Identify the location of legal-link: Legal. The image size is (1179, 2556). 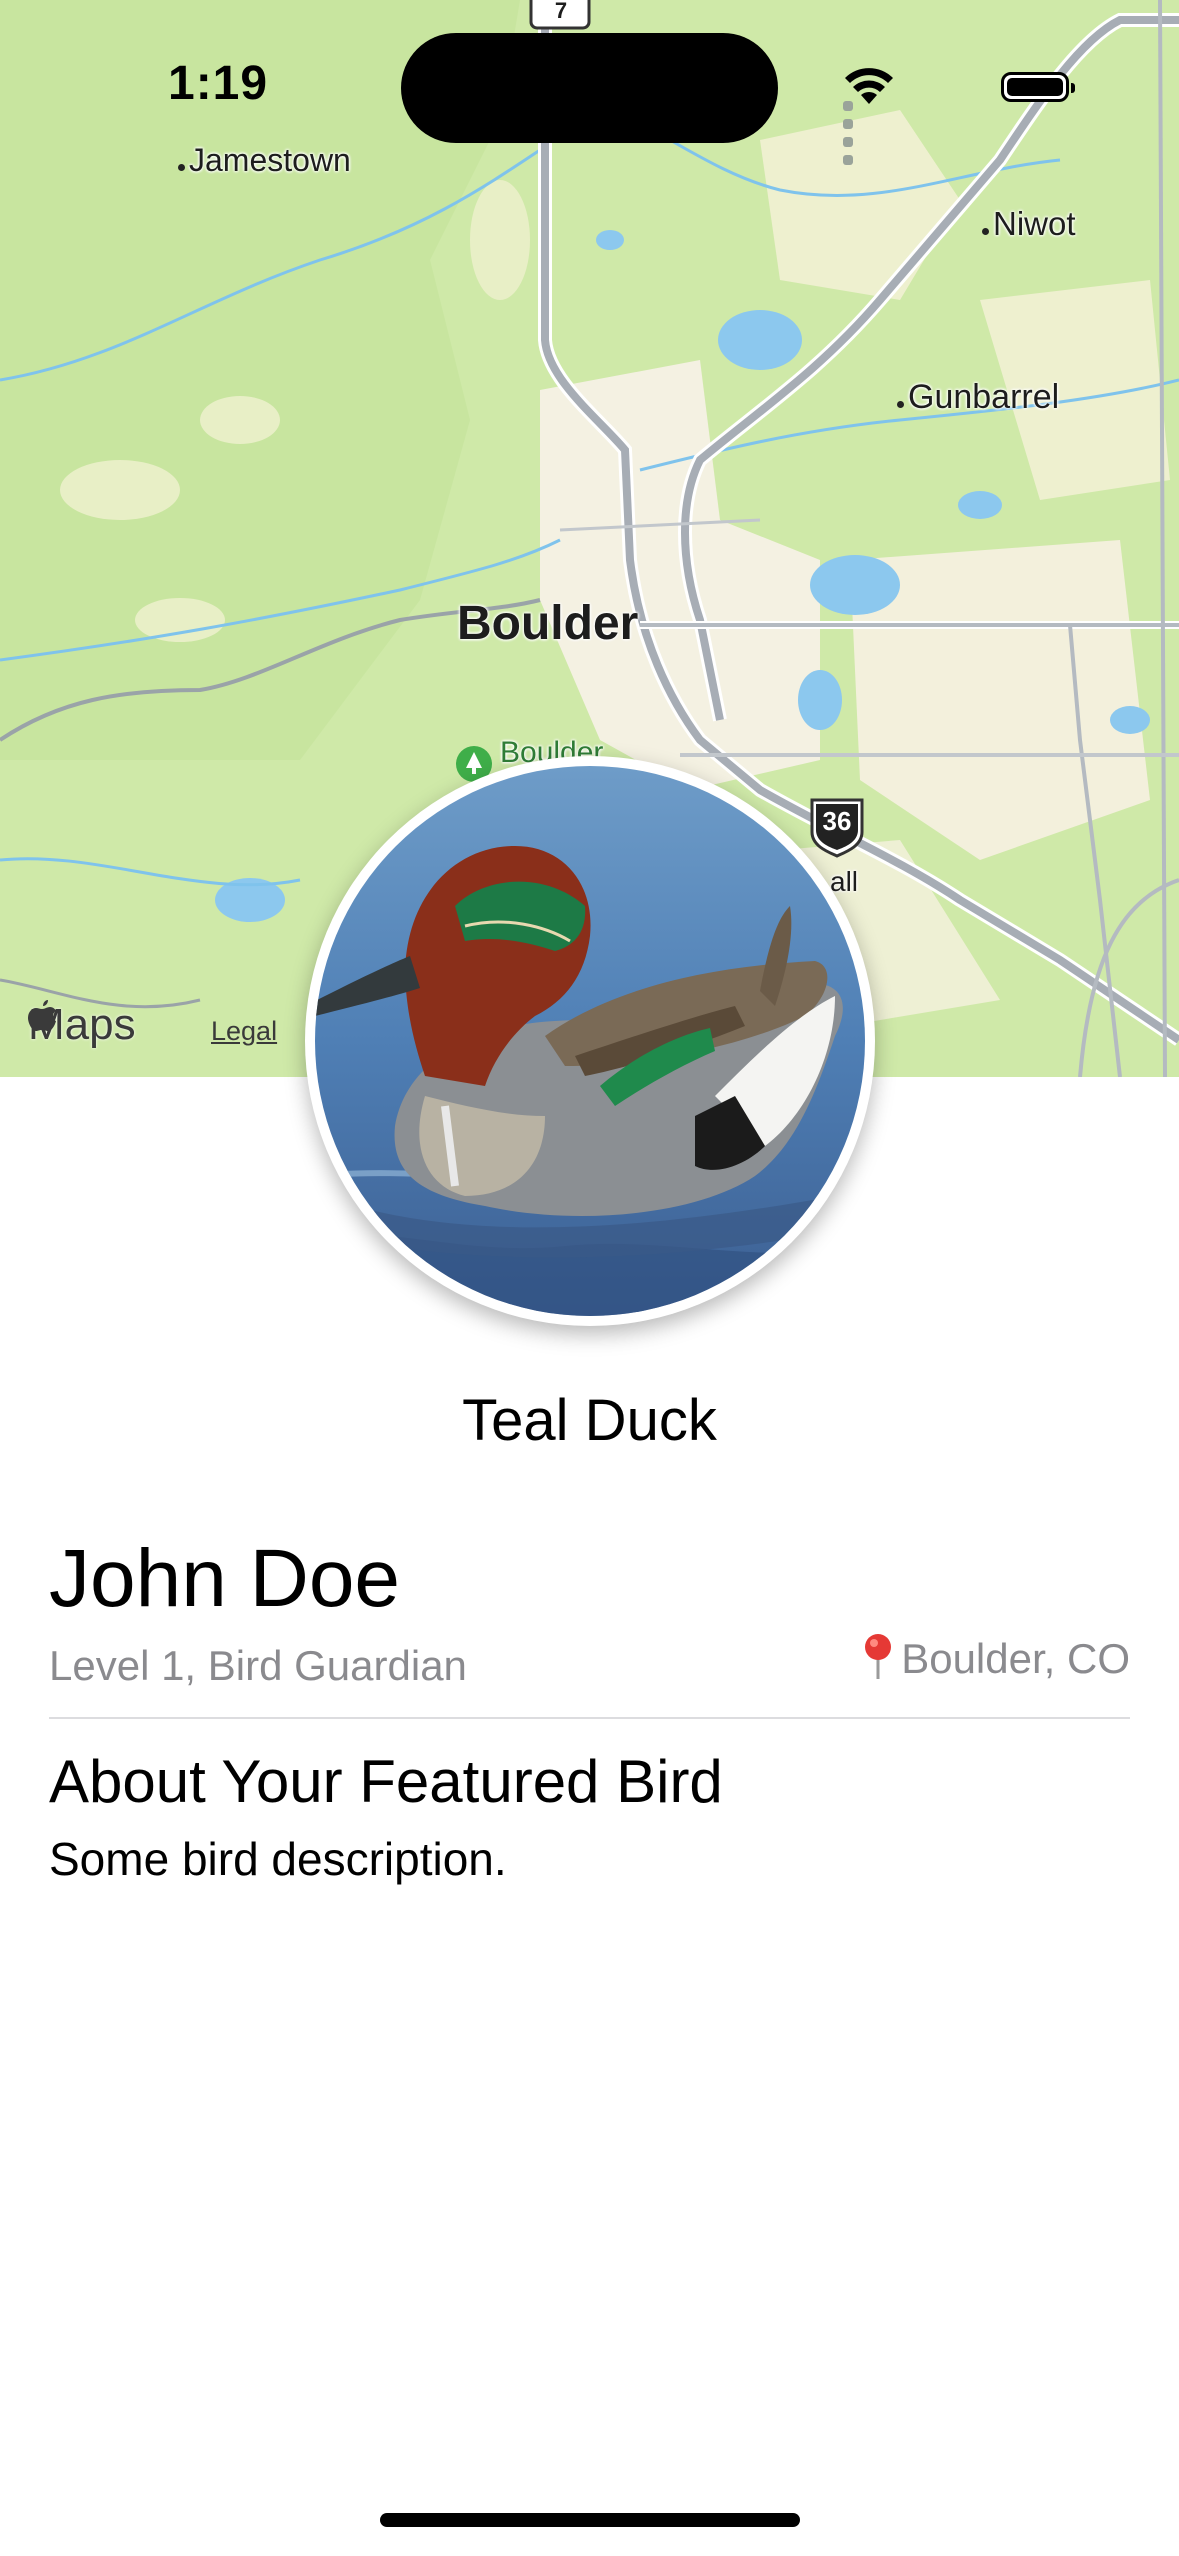
(244, 1031).